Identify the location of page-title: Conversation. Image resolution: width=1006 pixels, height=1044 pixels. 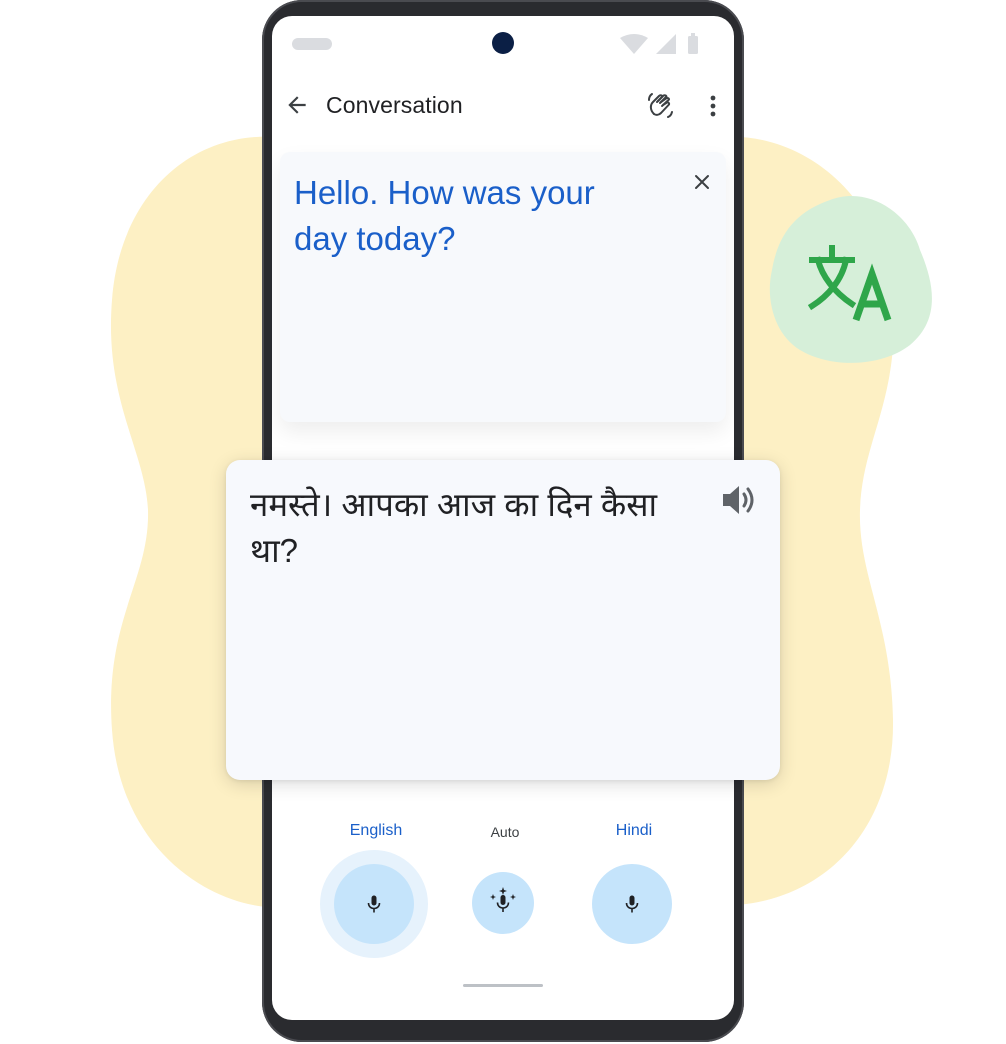
(394, 105).